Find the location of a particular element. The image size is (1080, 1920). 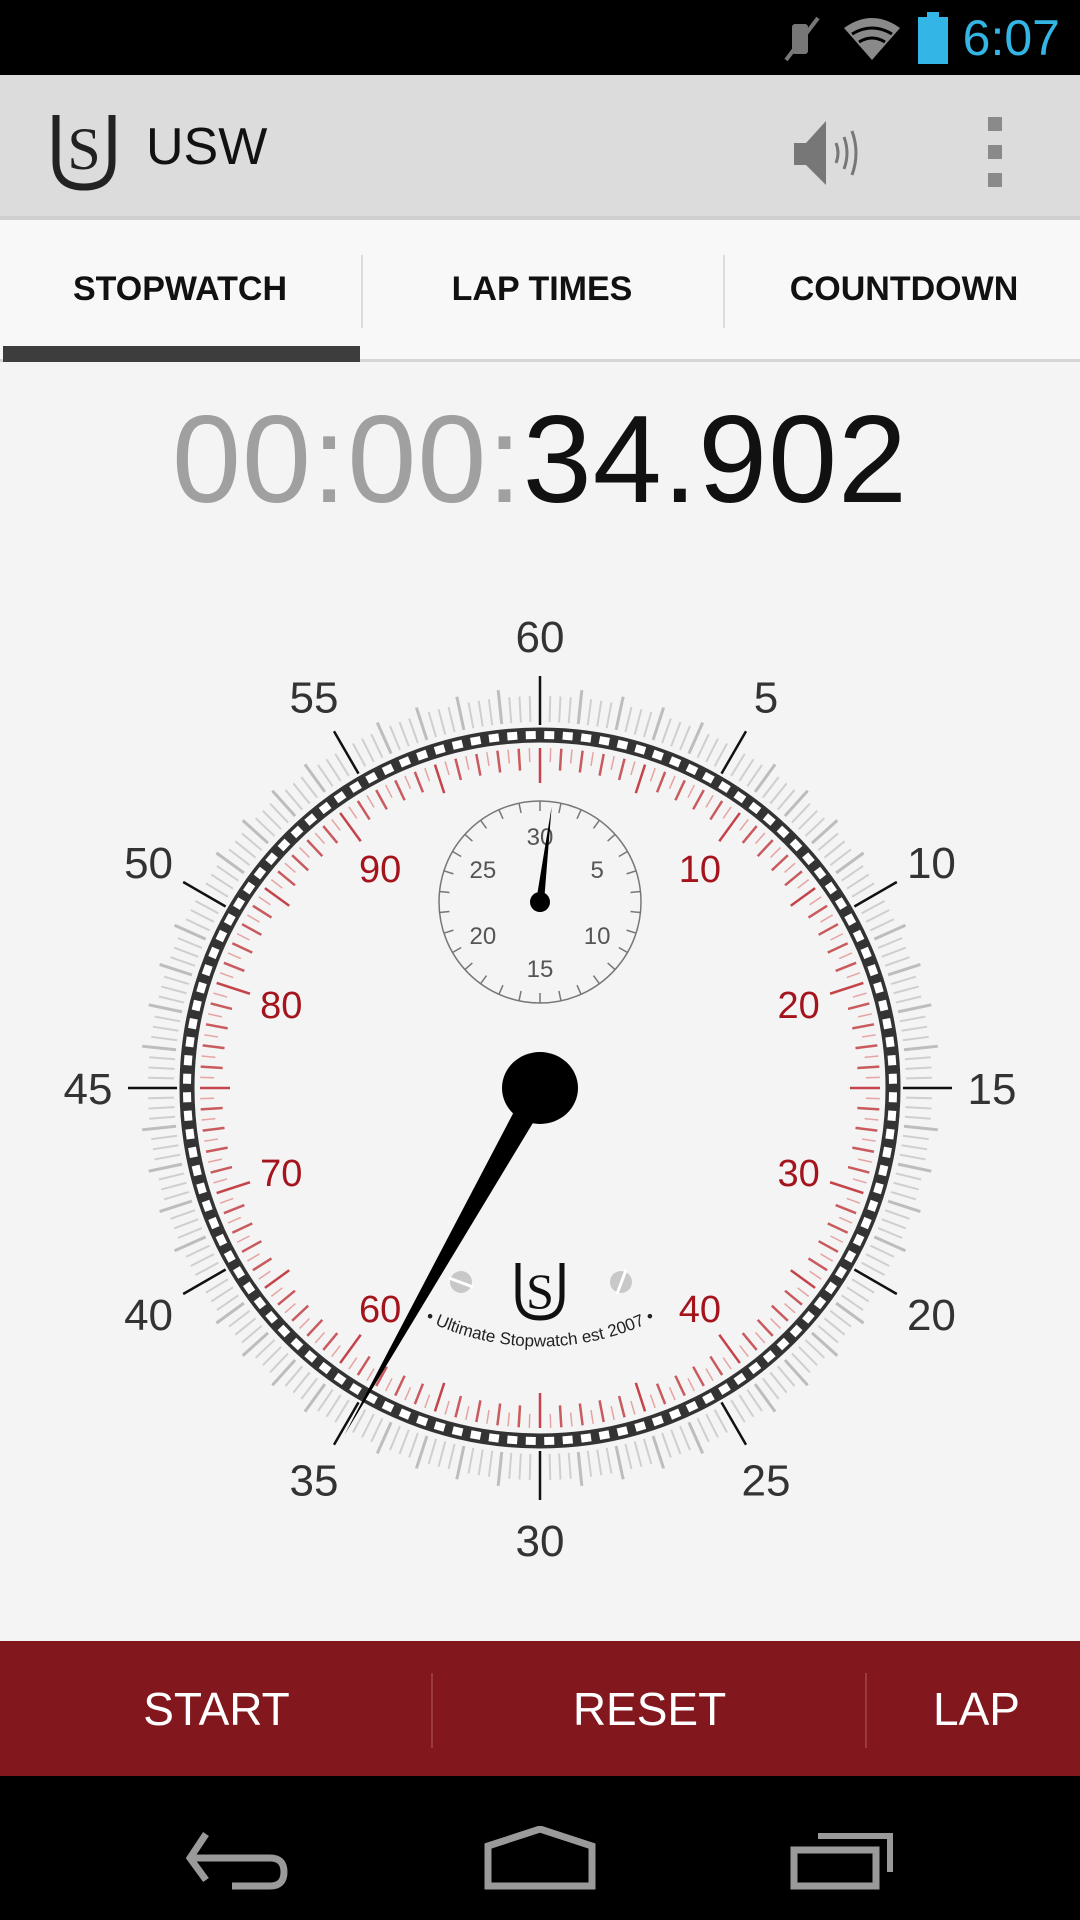

tab-countdown: COUNTDOWN is located at coordinates (902, 289).